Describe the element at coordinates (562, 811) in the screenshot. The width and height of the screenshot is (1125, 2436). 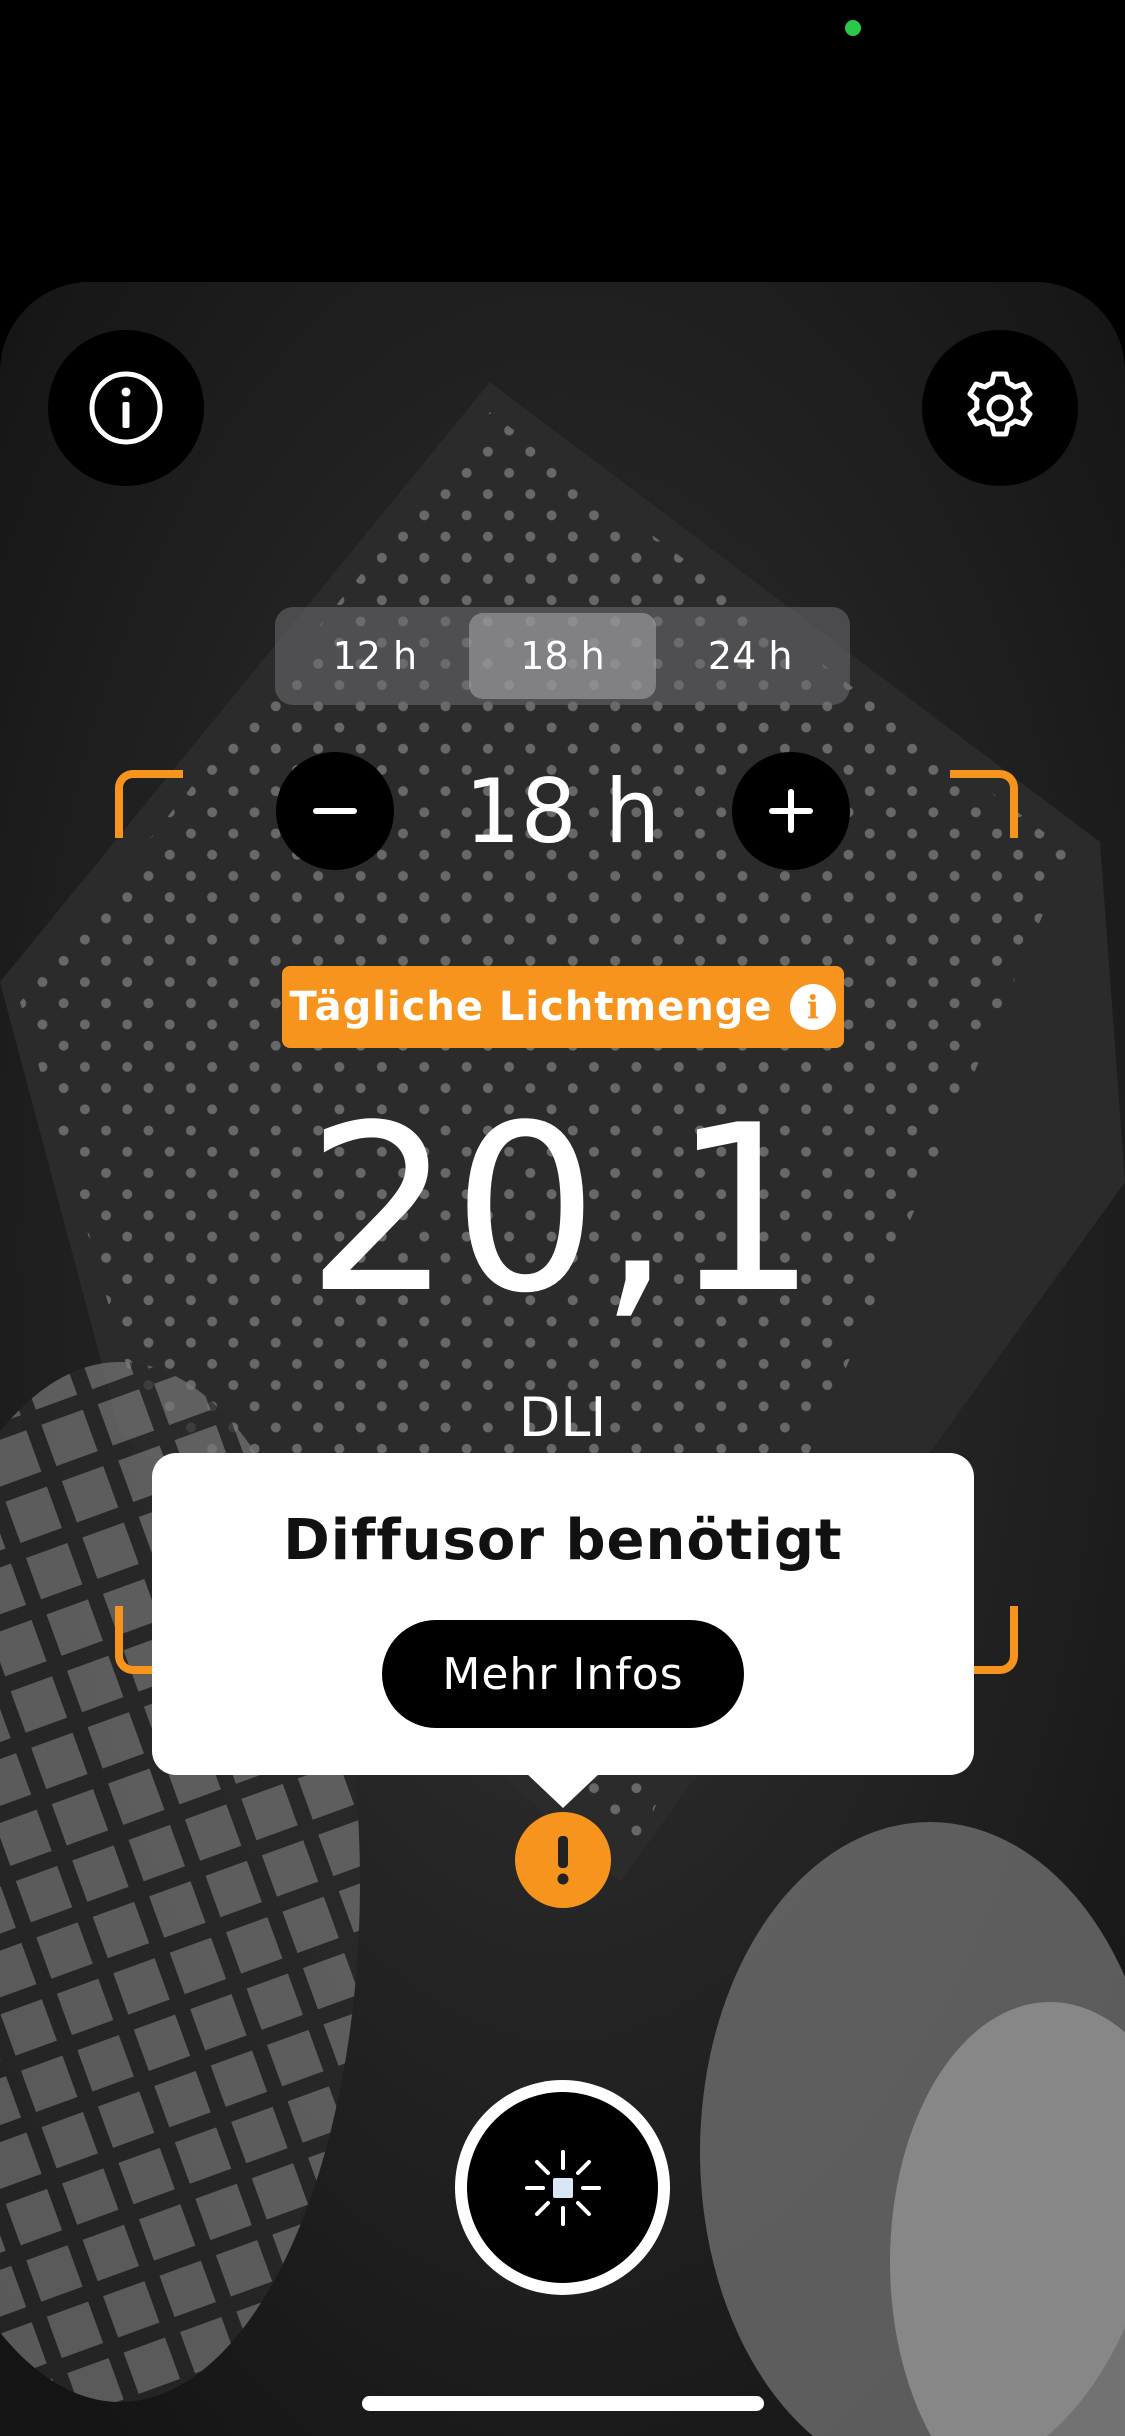
I see `hours-value: 18 h` at that location.